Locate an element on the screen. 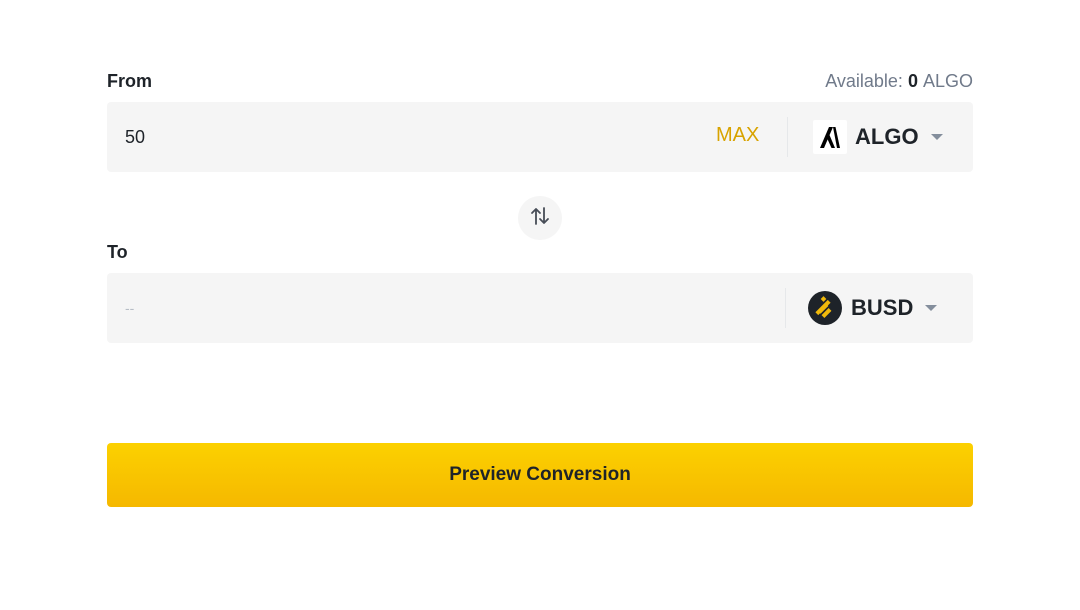 The width and height of the screenshot is (1080, 610). preview-conversion-button: Preview Conversion is located at coordinates (540, 475).